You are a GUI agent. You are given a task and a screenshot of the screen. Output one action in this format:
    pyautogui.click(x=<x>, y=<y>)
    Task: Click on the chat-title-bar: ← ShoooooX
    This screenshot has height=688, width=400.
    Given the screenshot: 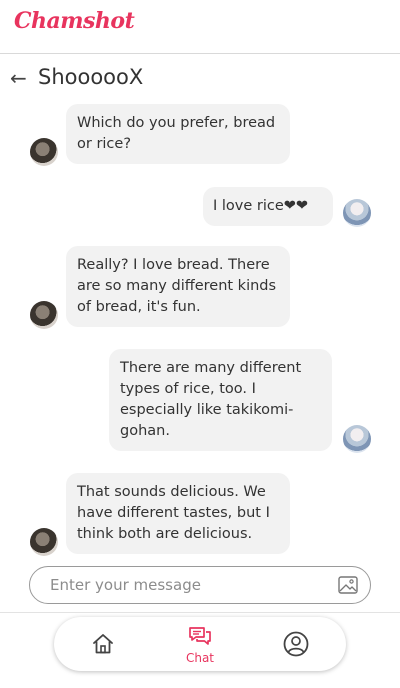 What is the action you would take?
    pyautogui.click(x=200, y=81)
    